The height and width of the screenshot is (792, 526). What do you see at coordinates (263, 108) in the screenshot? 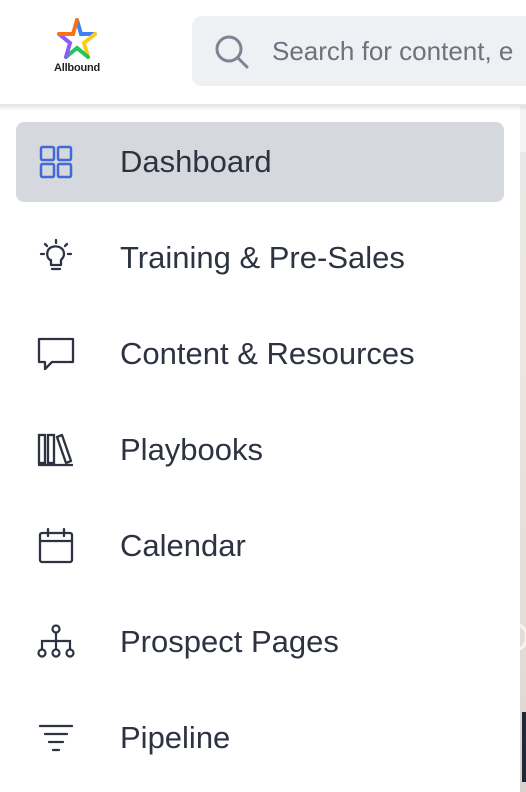
I see `header-shadow` at bounding box center [263, 108].